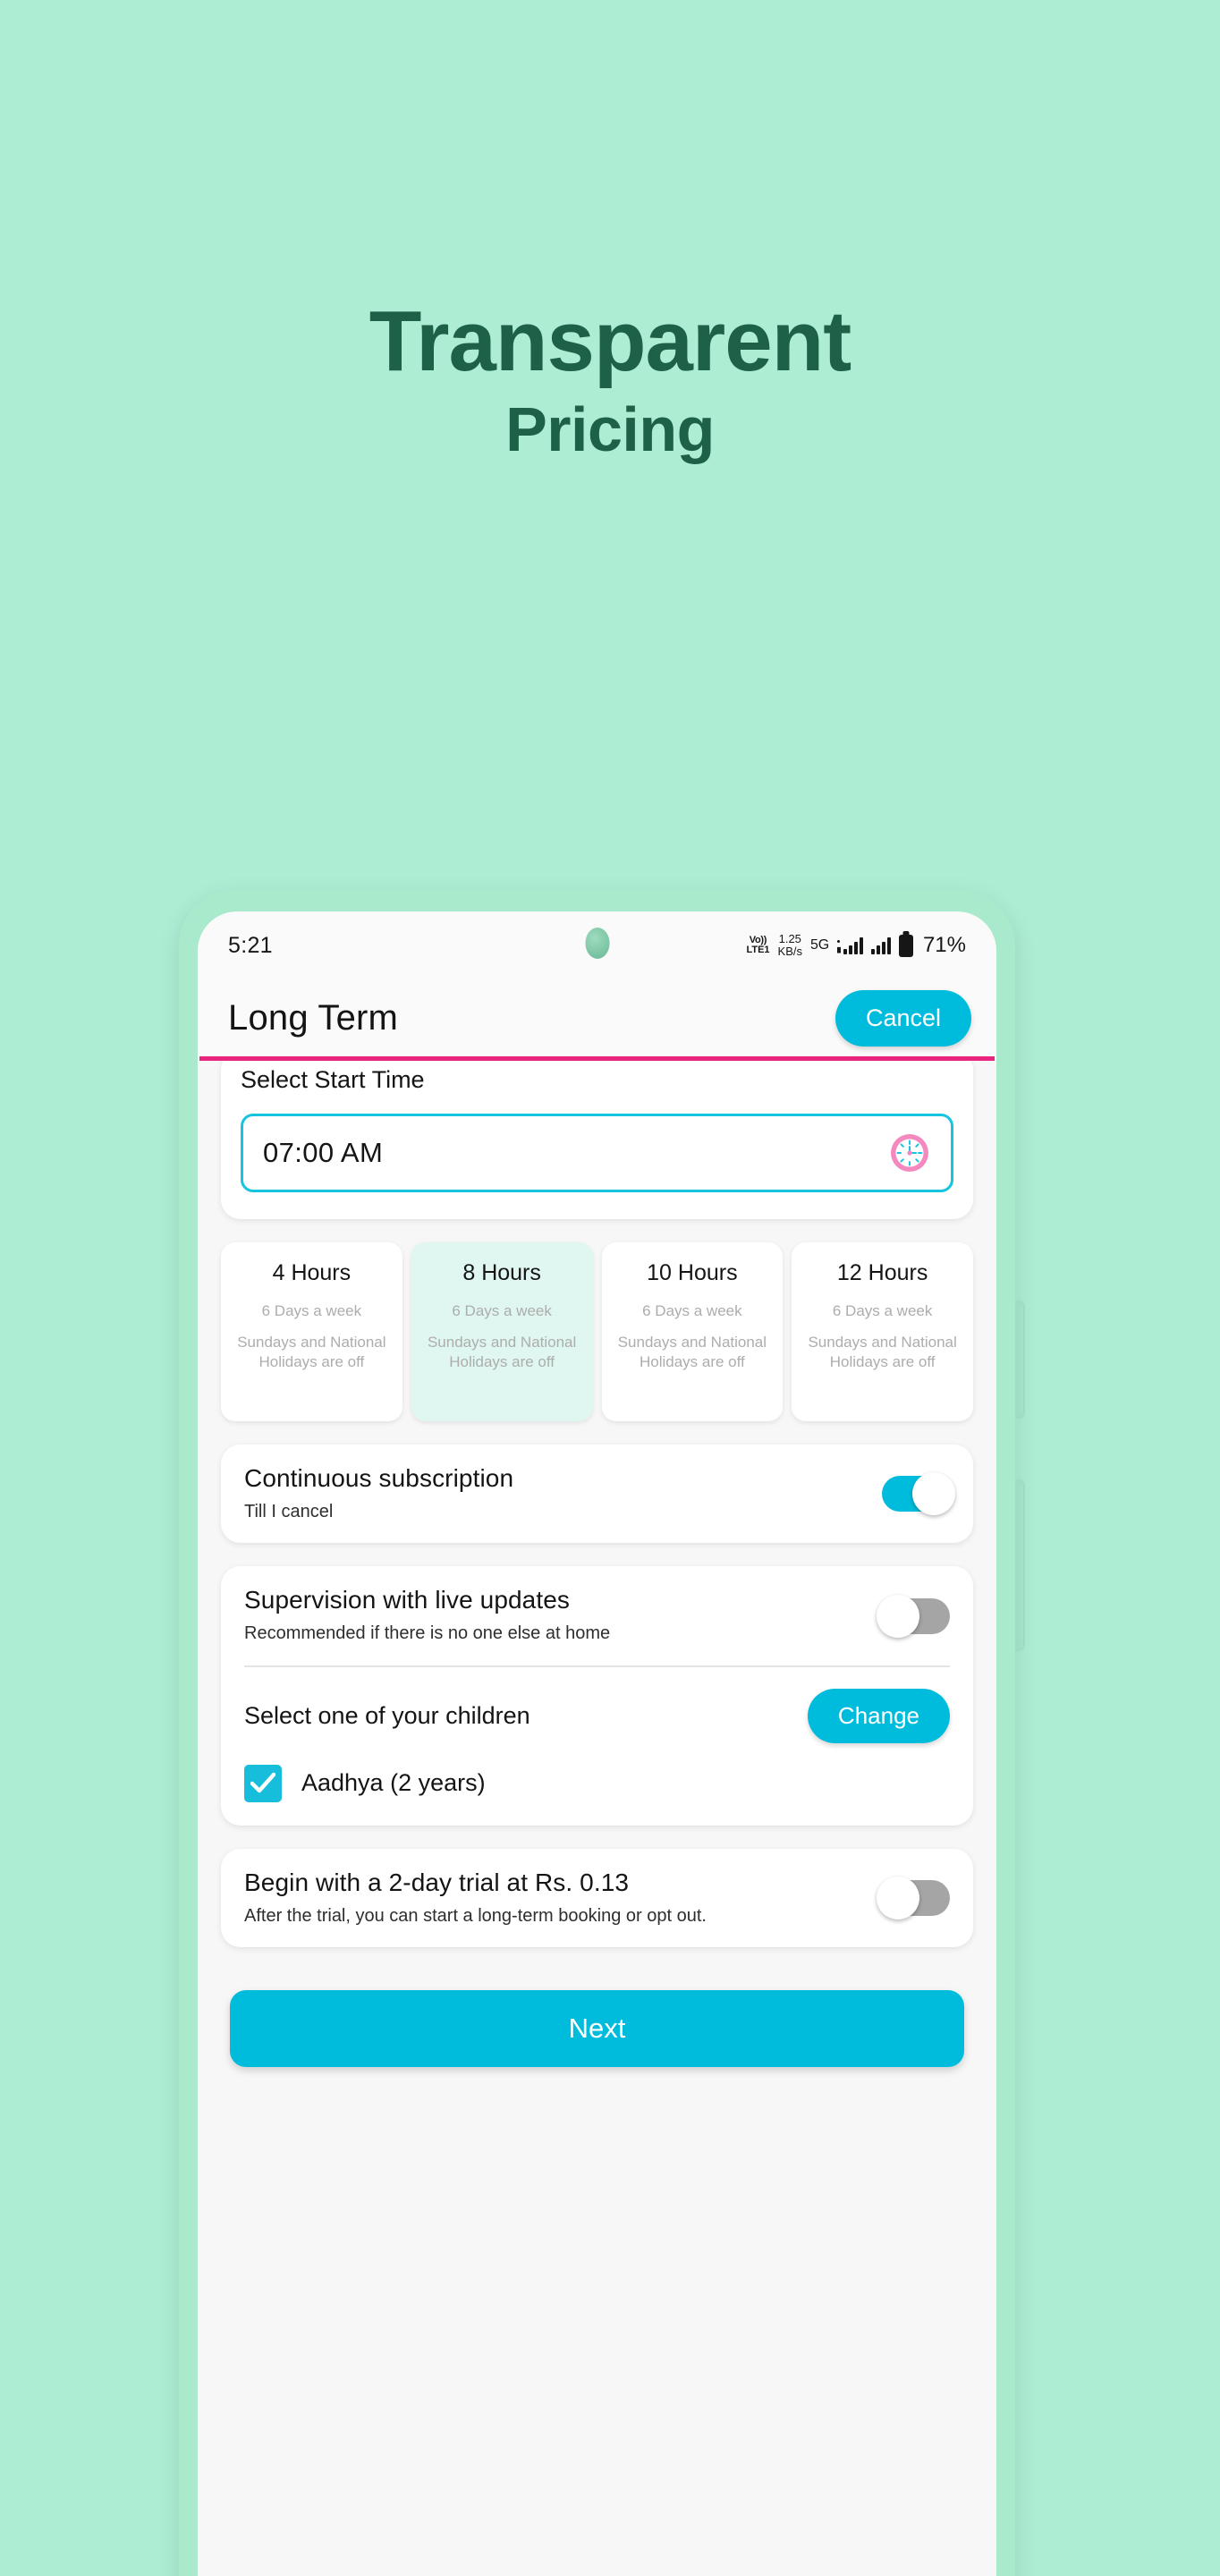 The image size is (1220, 2576). I want to click on continuous-subscription-subtitle: Till I cancel, so click(289, 1511).